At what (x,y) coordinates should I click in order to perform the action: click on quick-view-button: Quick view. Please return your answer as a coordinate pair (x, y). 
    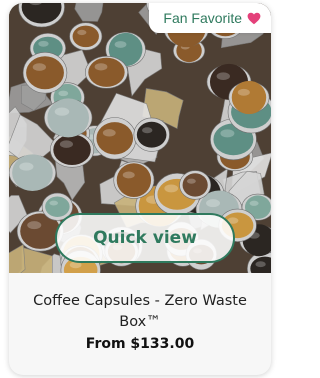
    Looking at the image, I should click on (145, 238).